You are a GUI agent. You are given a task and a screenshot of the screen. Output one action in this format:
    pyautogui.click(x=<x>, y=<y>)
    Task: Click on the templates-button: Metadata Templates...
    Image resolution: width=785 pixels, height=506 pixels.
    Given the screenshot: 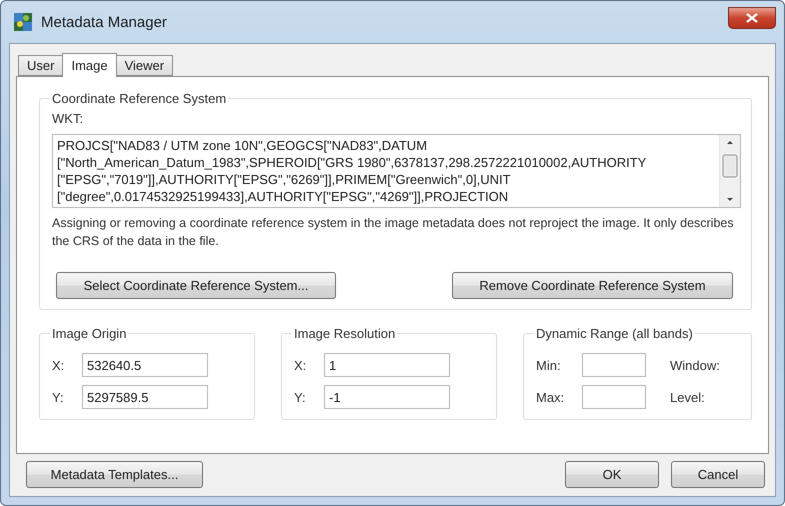 What is the action you would take?
    pyautogui.click(x=114, y=474)
    